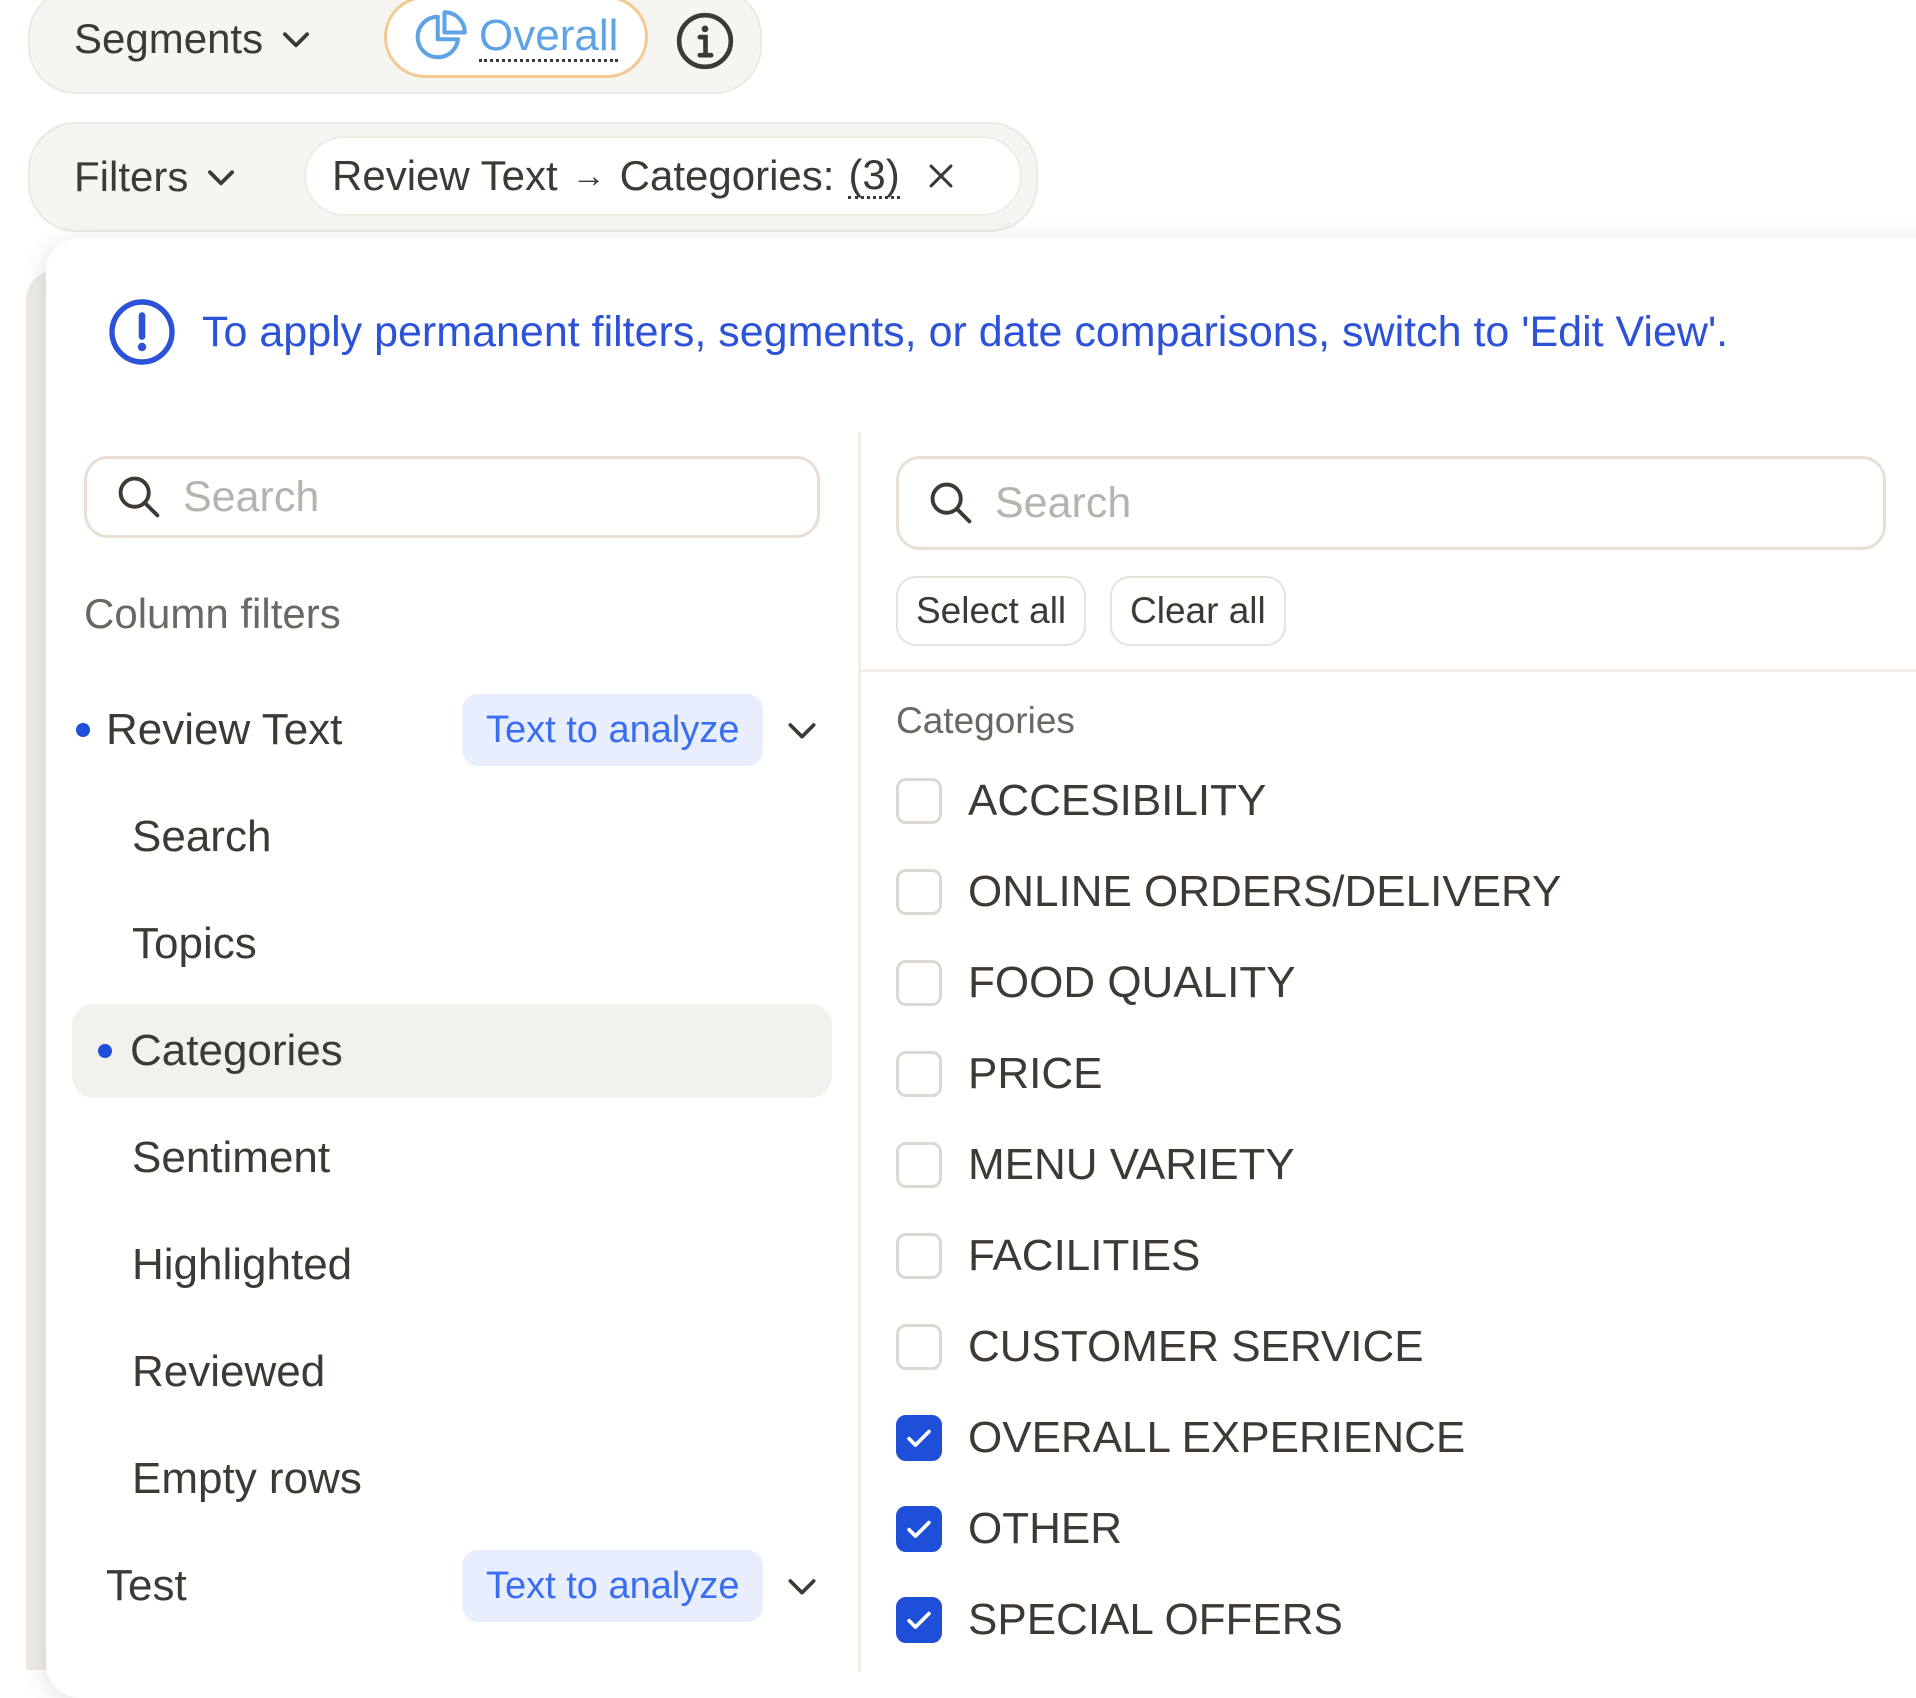 This screenshot has width=1916, height=1698. Describe the element at coordinates (247, 1478) in the screenshot. I see `filter-option-label: Empty rows` at that location.